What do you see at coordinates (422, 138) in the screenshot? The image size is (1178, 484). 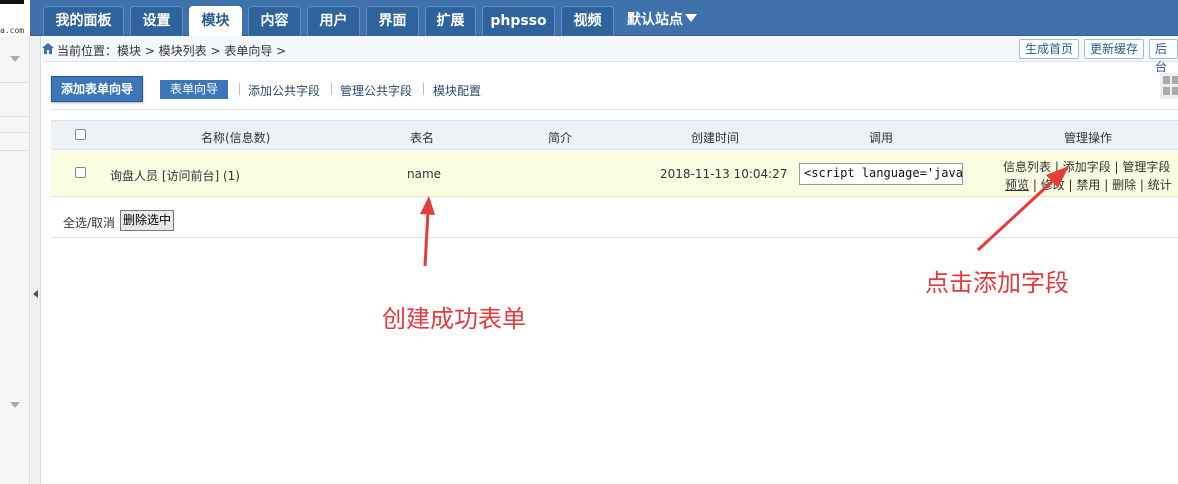 I see `col-table-name: 表名` at bounding box center [422, 138].